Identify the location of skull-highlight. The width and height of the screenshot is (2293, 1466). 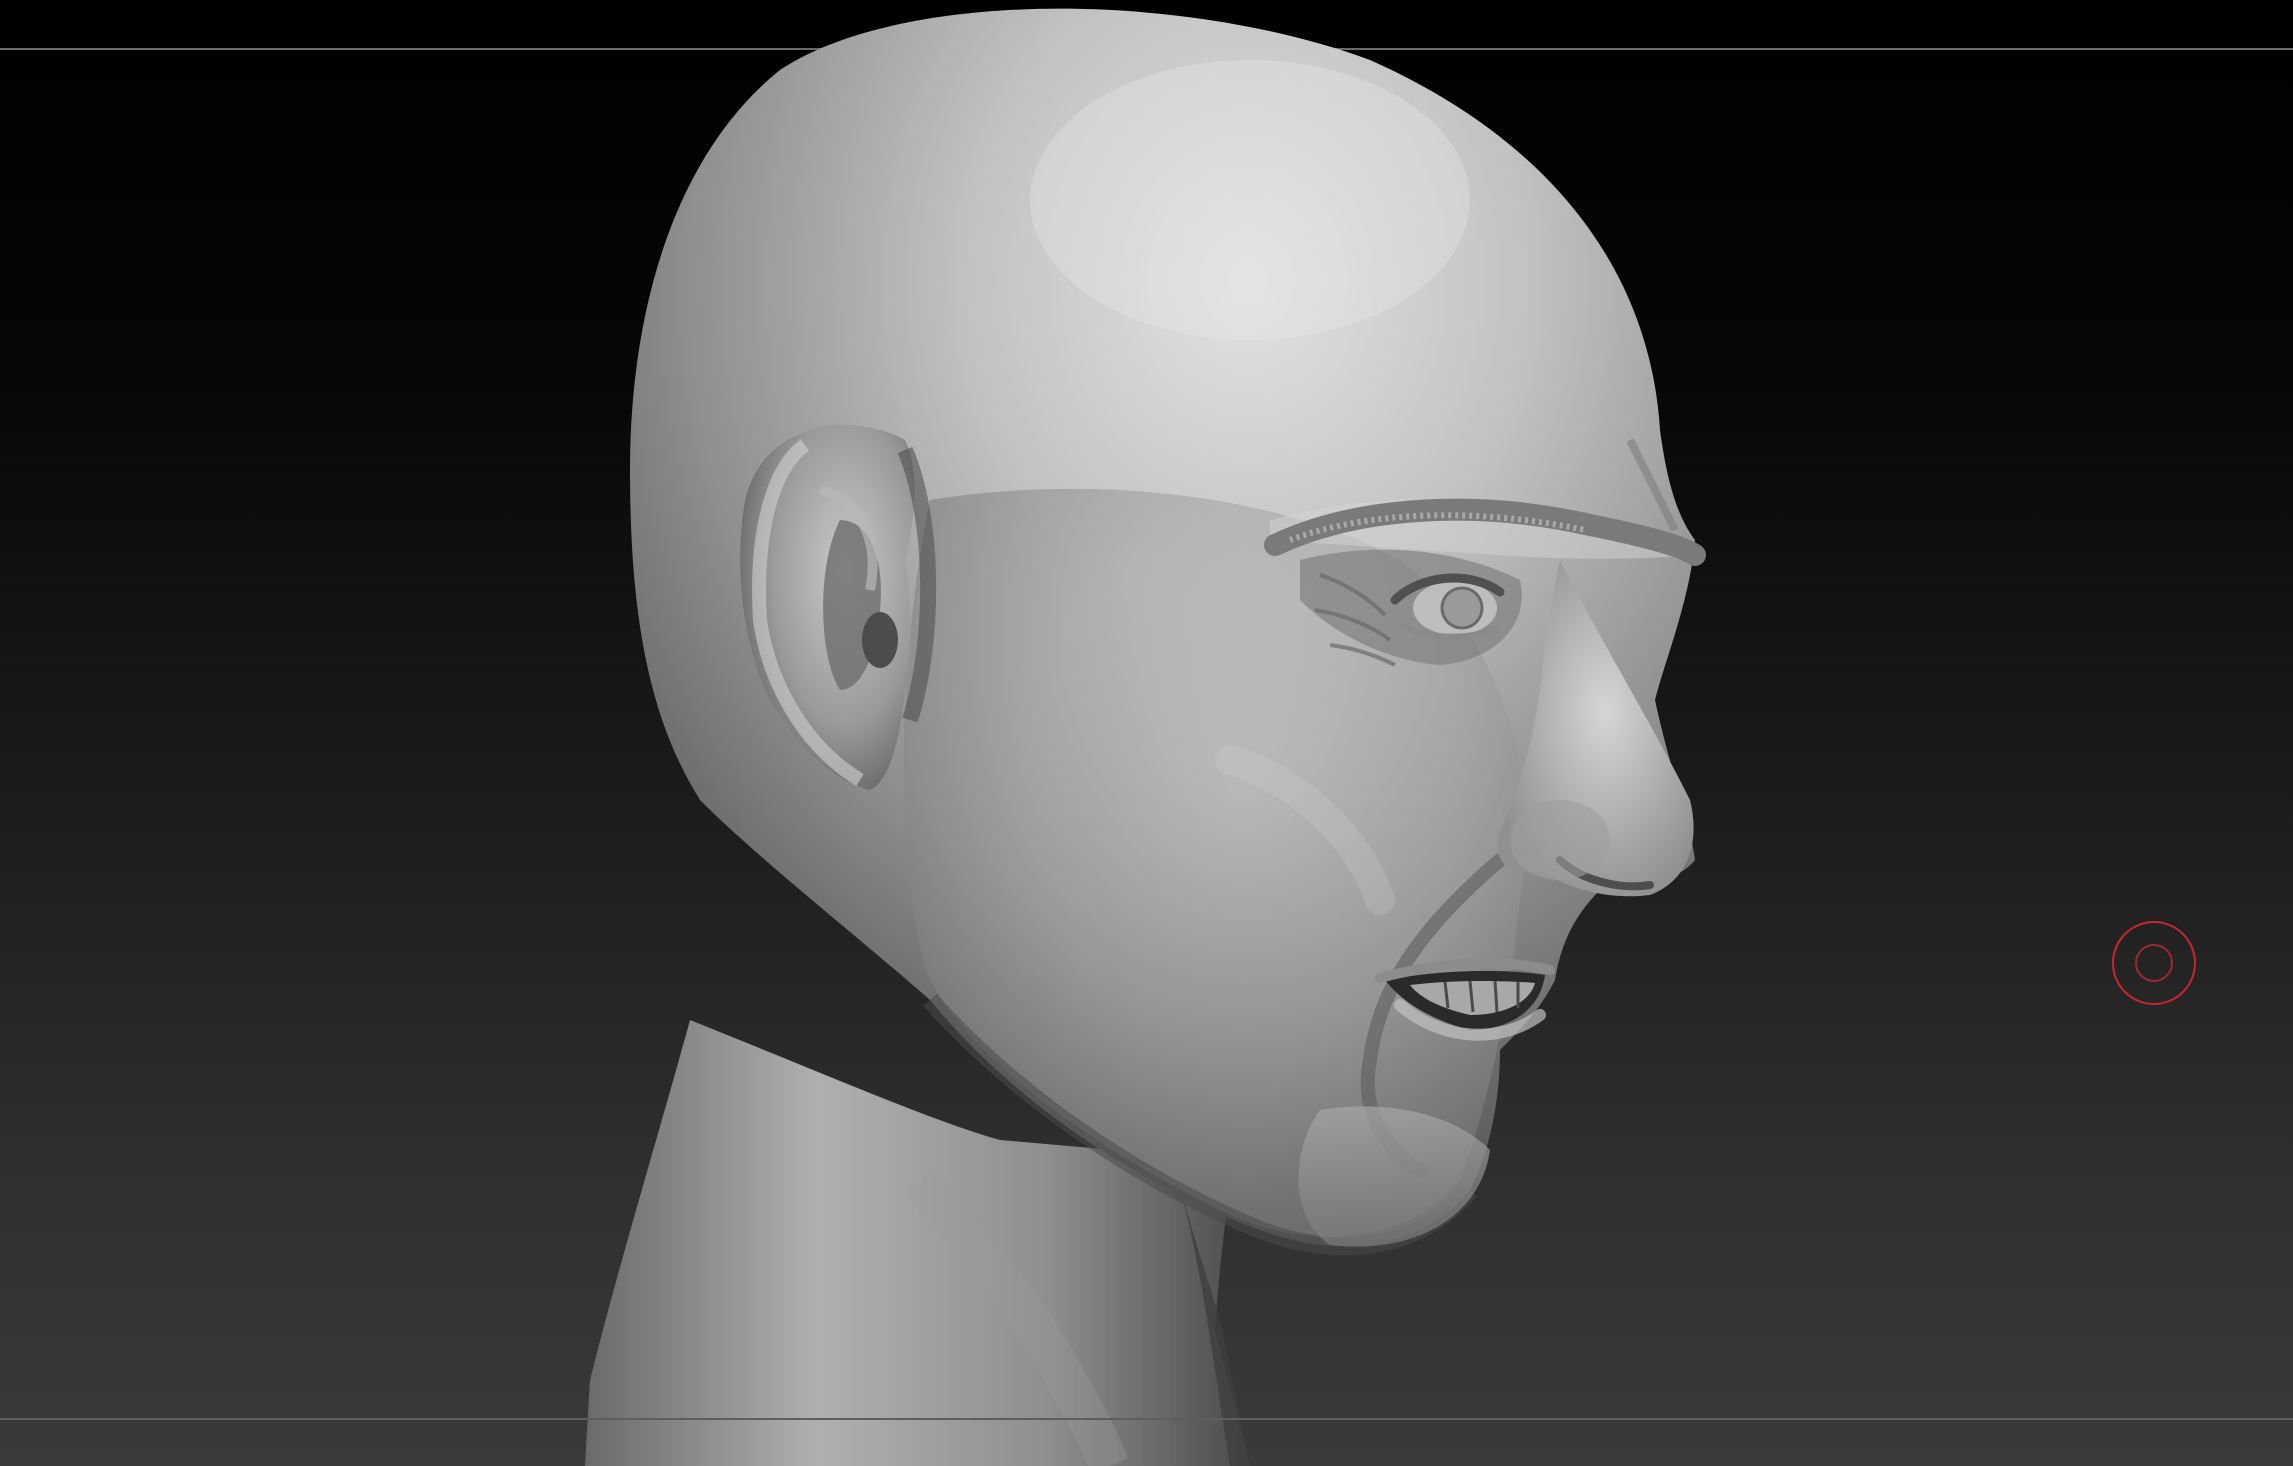
(1250, 200).